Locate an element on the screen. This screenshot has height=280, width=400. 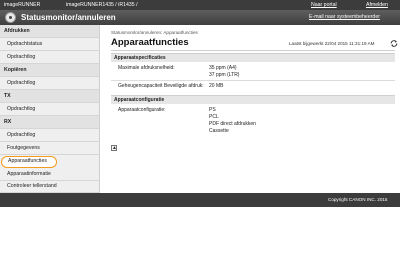
sidebar-item-tx-job-log: Opdrachtlog is located at coordinates (49, 109).